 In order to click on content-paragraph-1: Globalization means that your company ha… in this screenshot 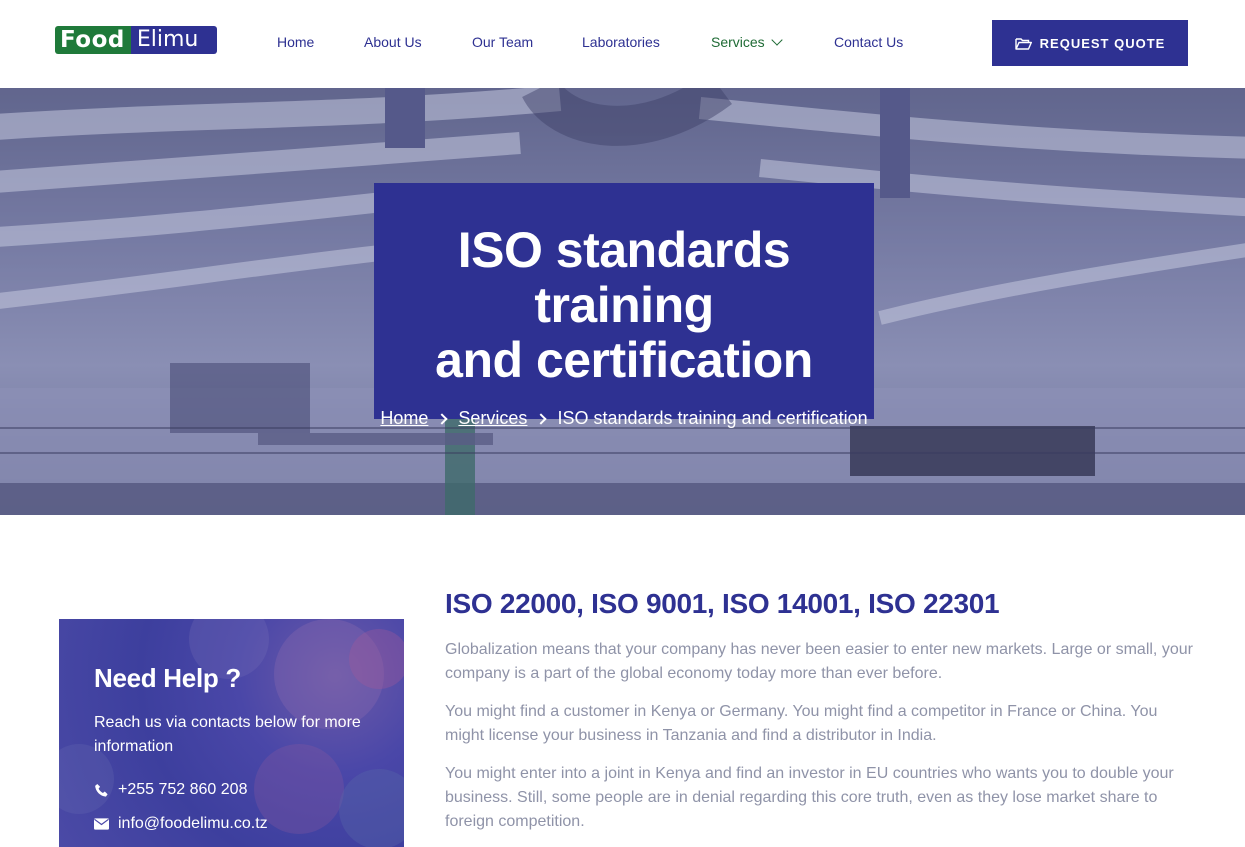, I will do `click(819, 661)`.